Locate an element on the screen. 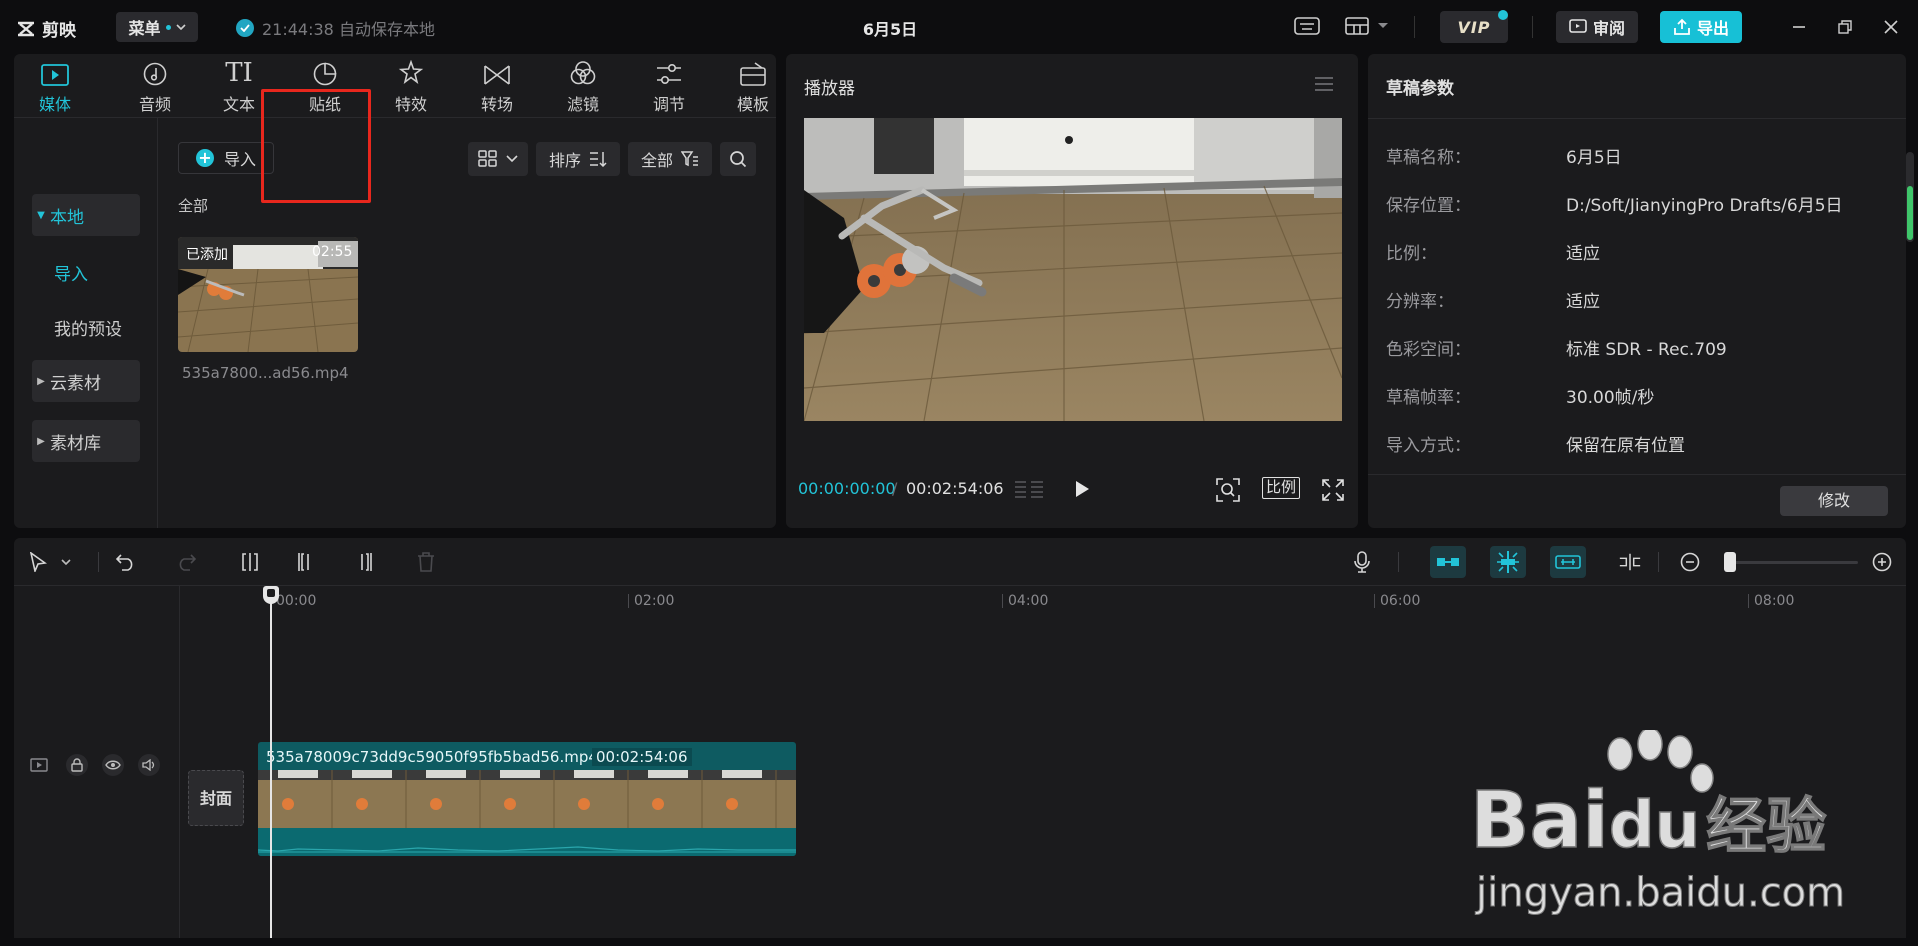 The image size is (1918, 946). record-voice-button is located at coordinates (1362, 562).